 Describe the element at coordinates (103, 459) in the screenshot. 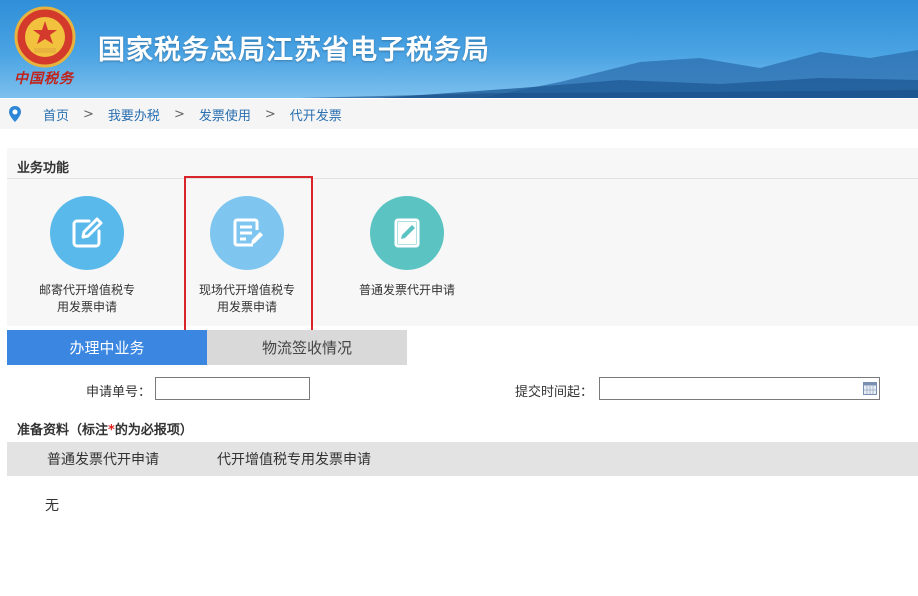

I see `tab-general-invoice: 普通发票代开申请` at that location.